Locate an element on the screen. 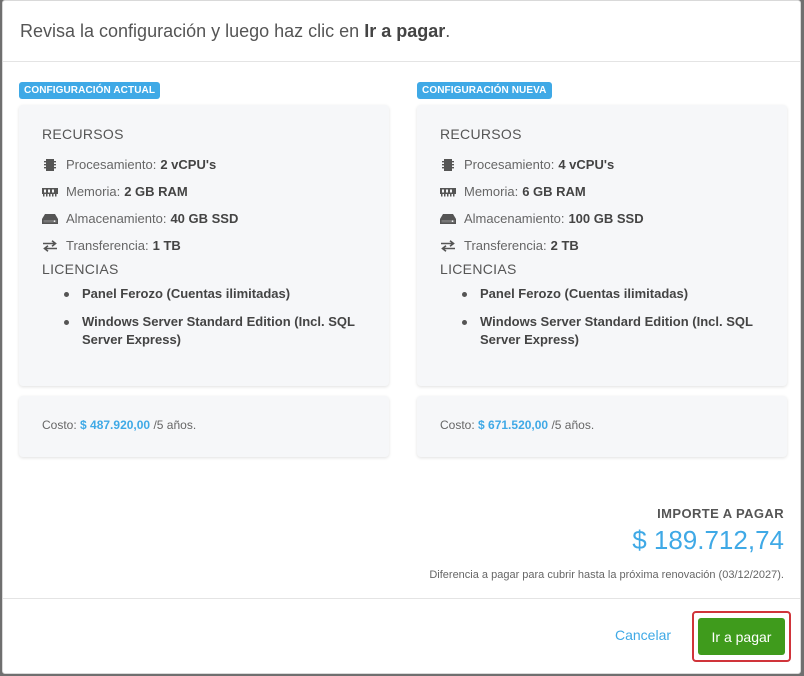 This screenshot has width=804, height=676. amount-due-label: IMPORTE A PAGAR is located at coordinates (720, 513).